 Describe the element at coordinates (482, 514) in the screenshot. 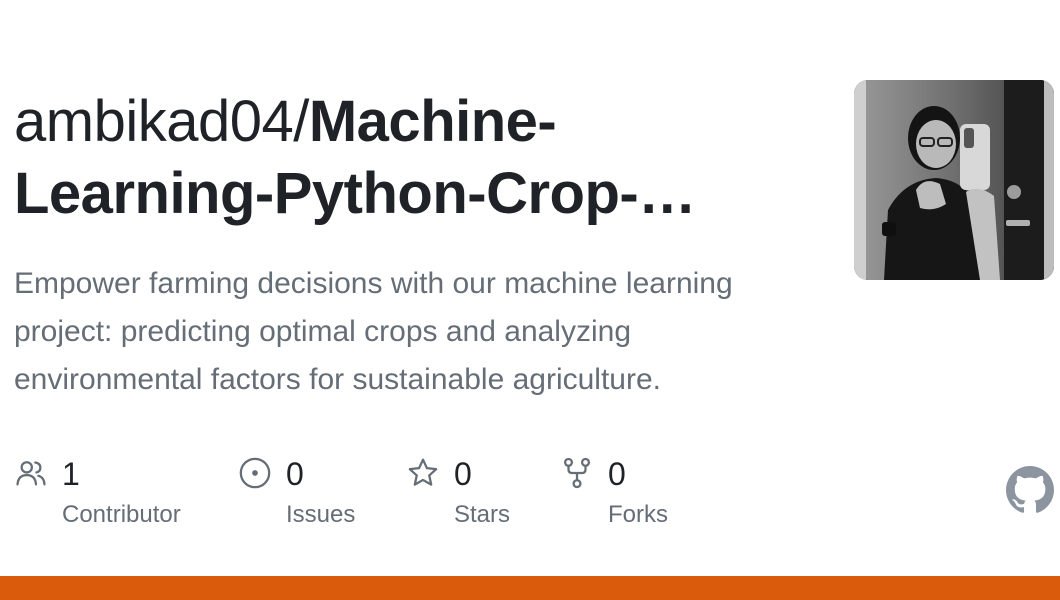

I see `stat-stars-label: Stars` at that location.